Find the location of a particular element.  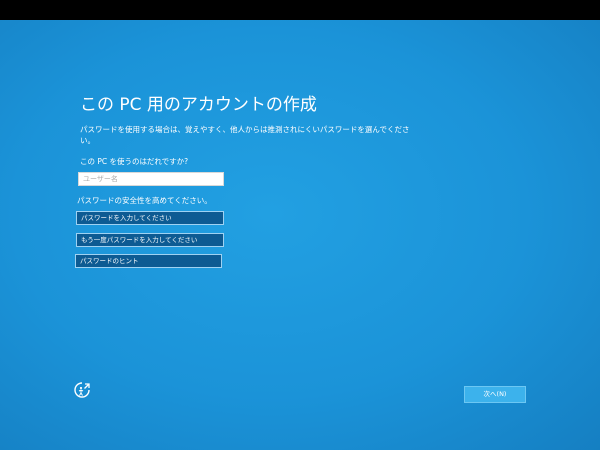

password-confirm-input is located at coordinates (150, 240).